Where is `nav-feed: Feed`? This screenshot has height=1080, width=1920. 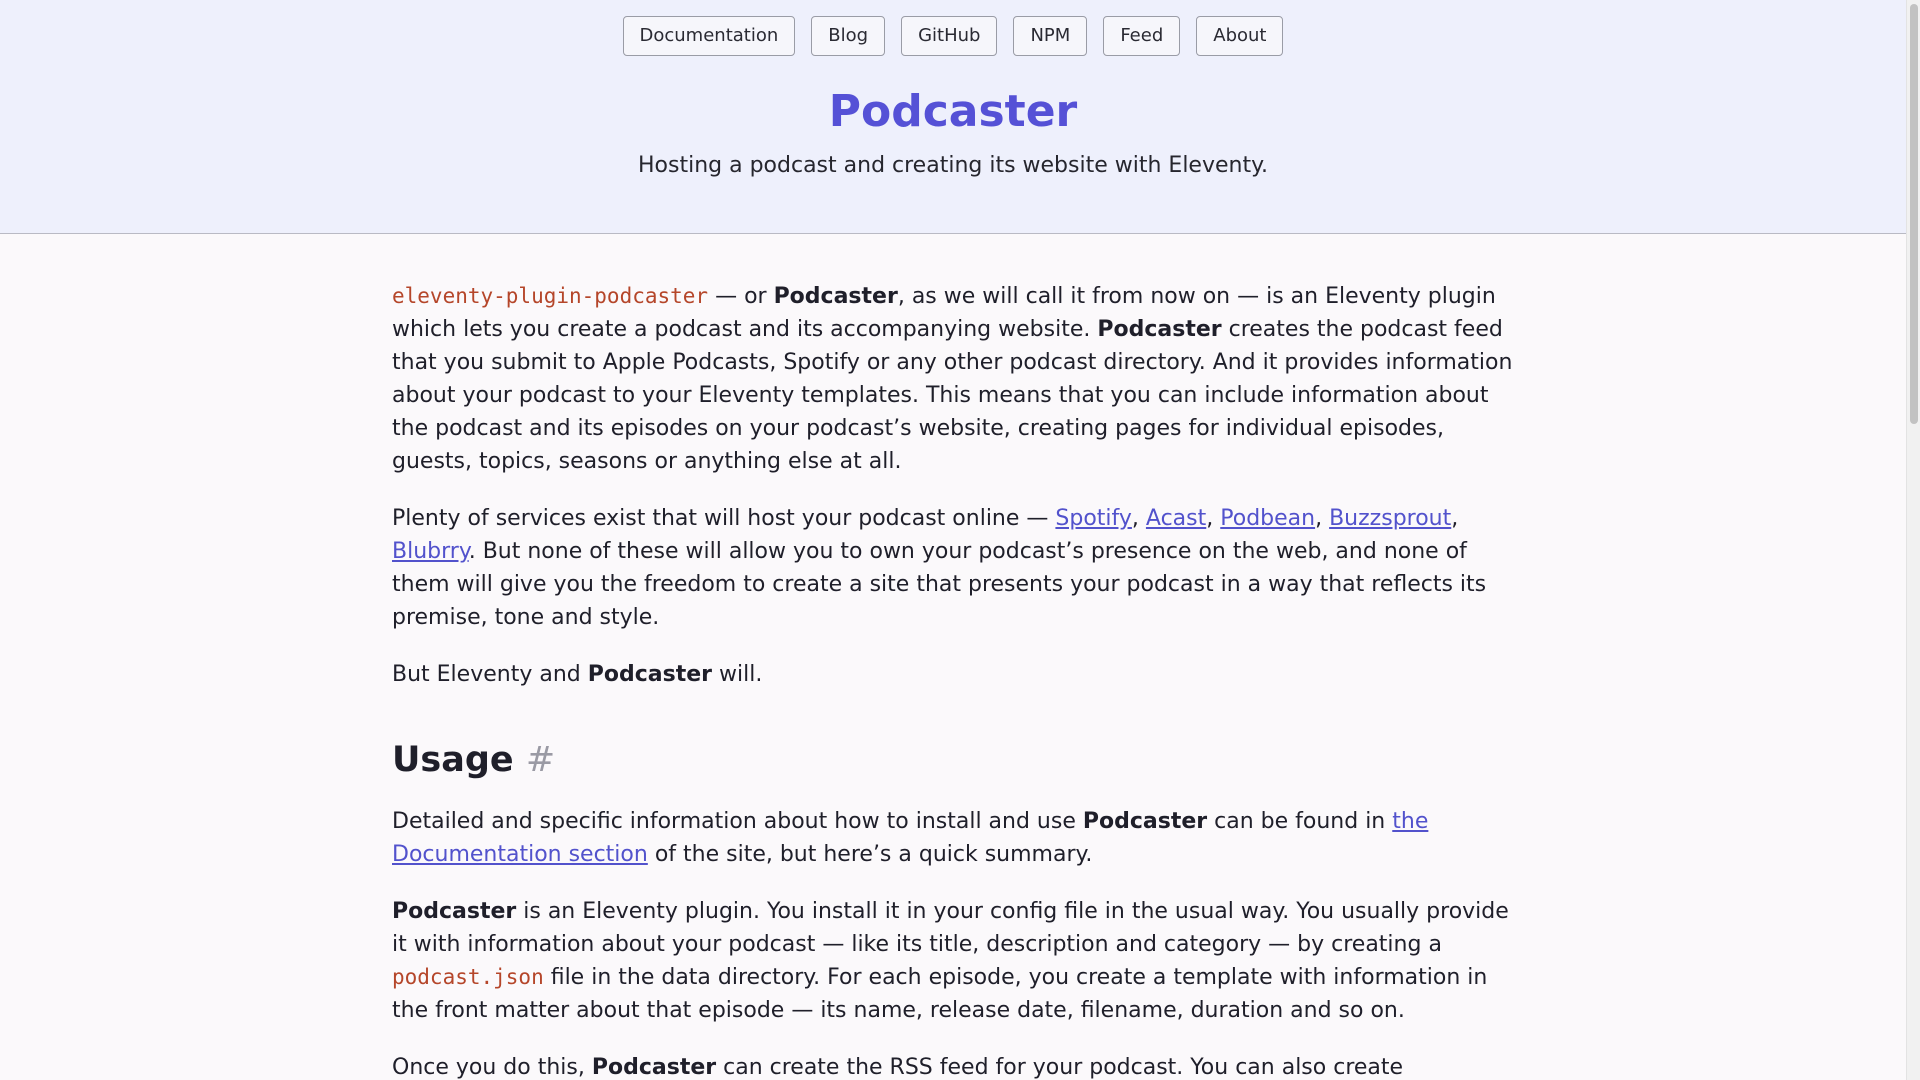
nav-feed: Feed is located at coordinates (1142, 36).